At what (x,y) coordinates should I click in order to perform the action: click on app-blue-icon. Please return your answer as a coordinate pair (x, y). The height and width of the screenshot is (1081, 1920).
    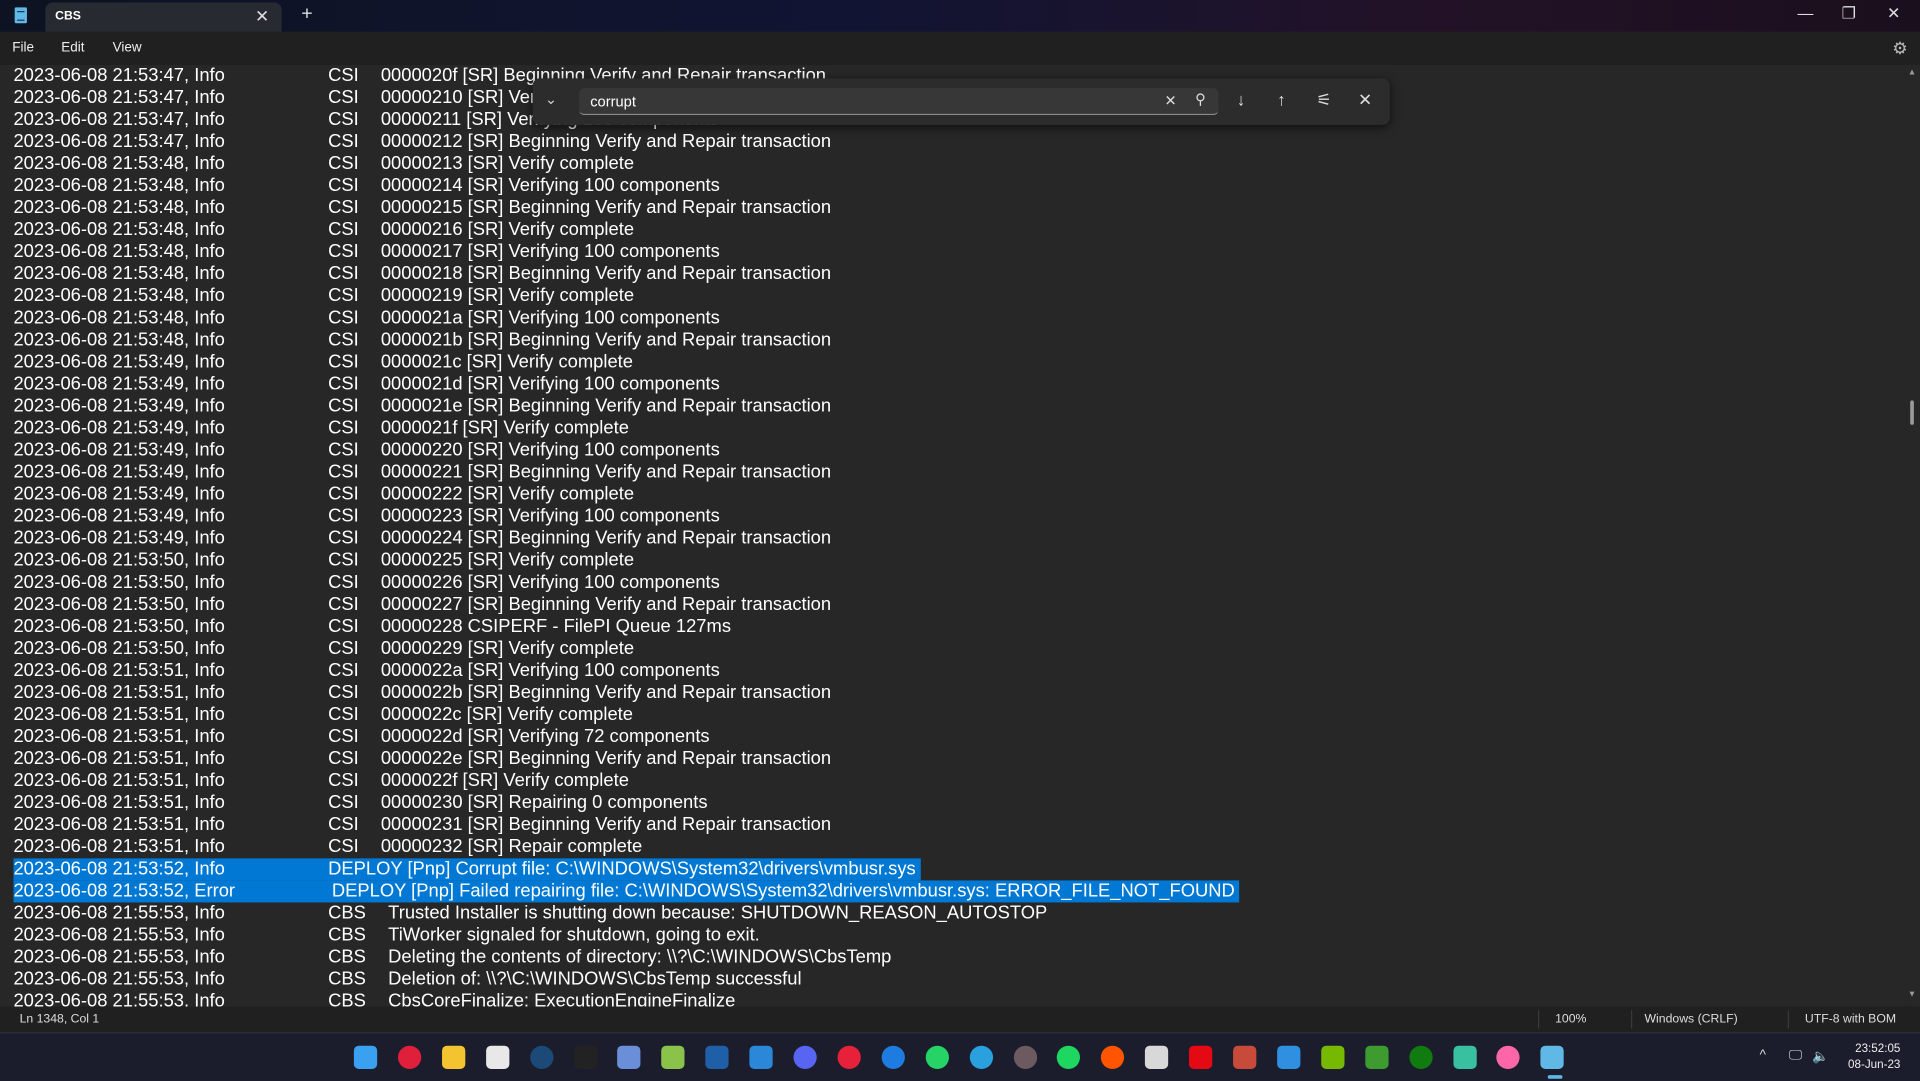
    Looking at the image, I should click on (893, 1057).